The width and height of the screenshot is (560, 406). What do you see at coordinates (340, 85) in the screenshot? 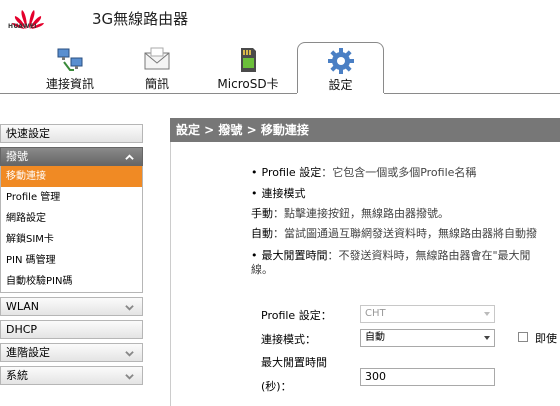
I see `tab-label: 設定` at bounding box center [340, 85].